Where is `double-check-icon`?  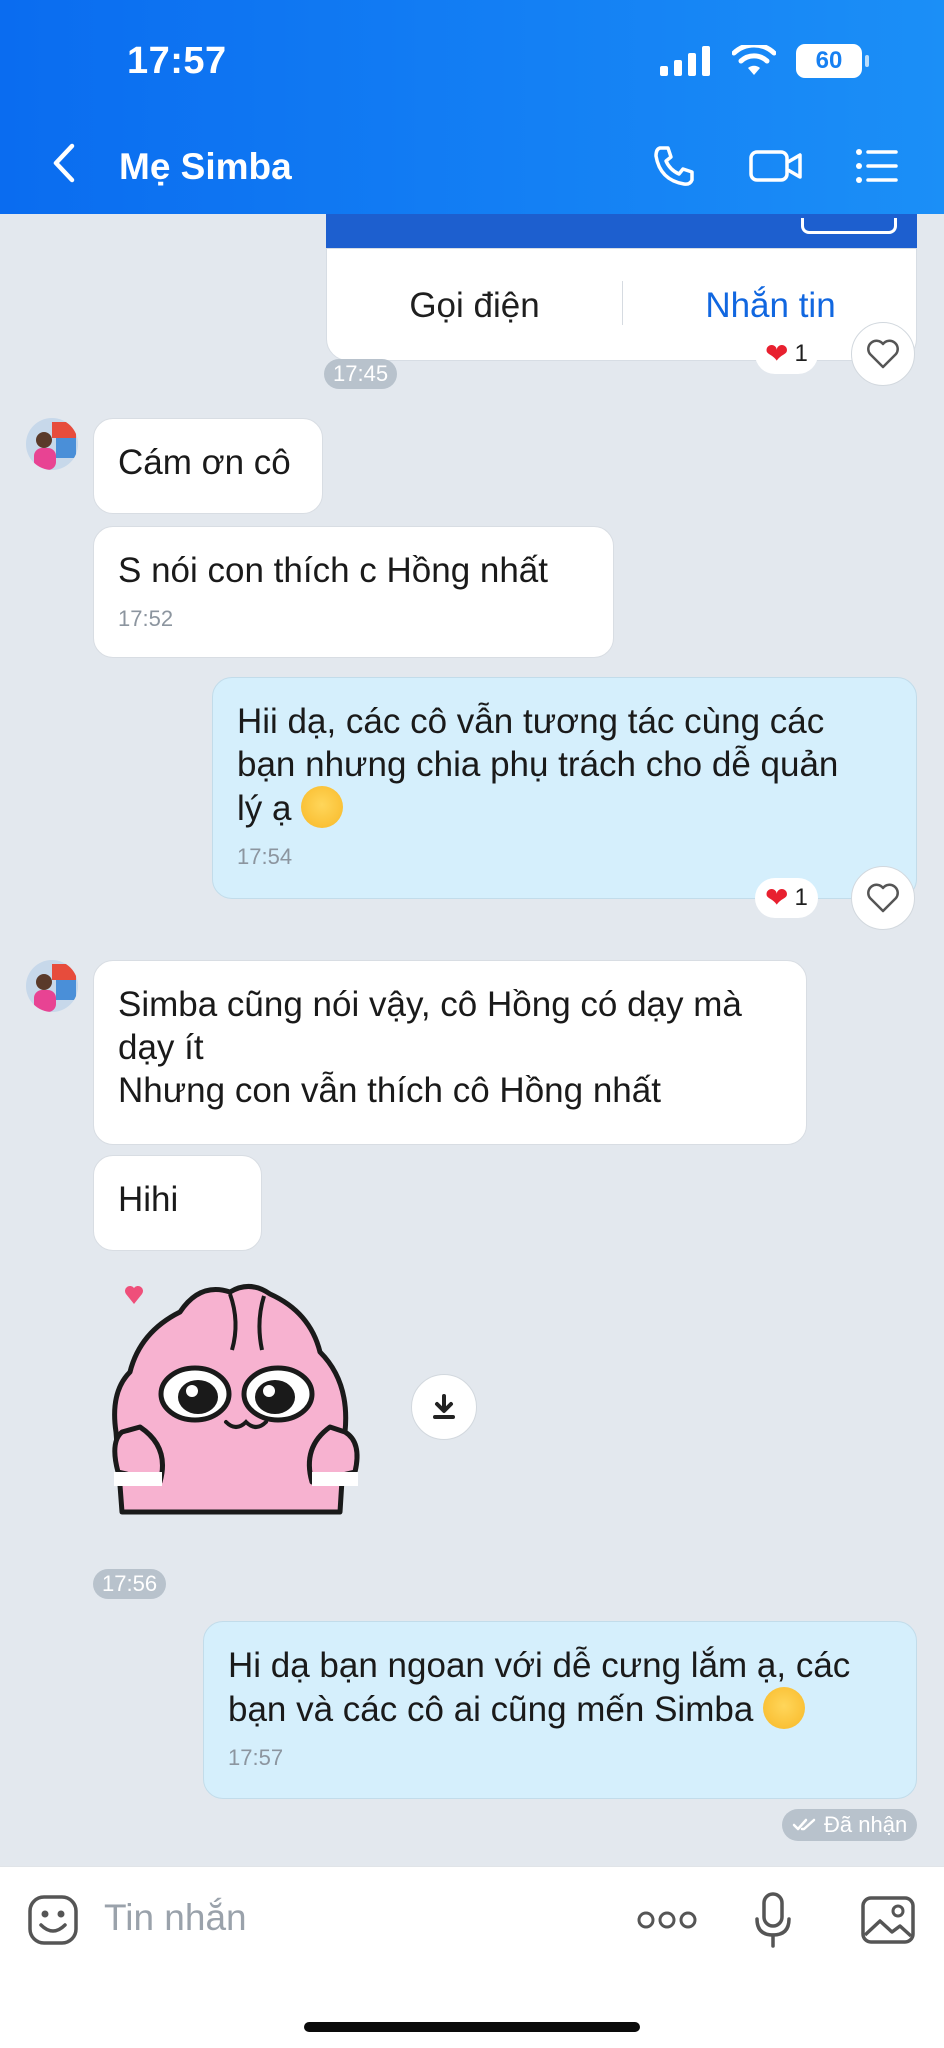
double-check-icon is located at coordinates (804, 1824).